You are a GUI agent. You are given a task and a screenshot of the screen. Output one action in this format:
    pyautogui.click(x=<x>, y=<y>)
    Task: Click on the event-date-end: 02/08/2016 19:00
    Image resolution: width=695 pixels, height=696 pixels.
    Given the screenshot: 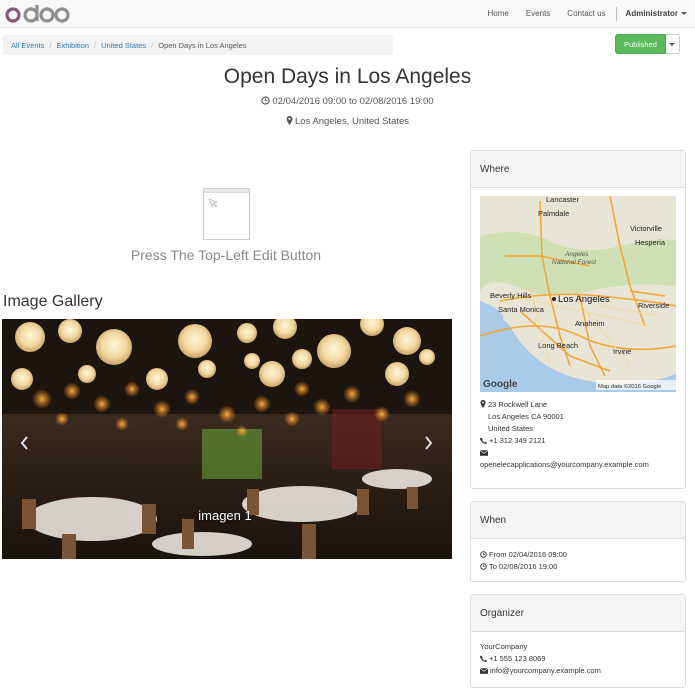 What is the action you would take?
    pyautogui.click(x=396, y=101)
    